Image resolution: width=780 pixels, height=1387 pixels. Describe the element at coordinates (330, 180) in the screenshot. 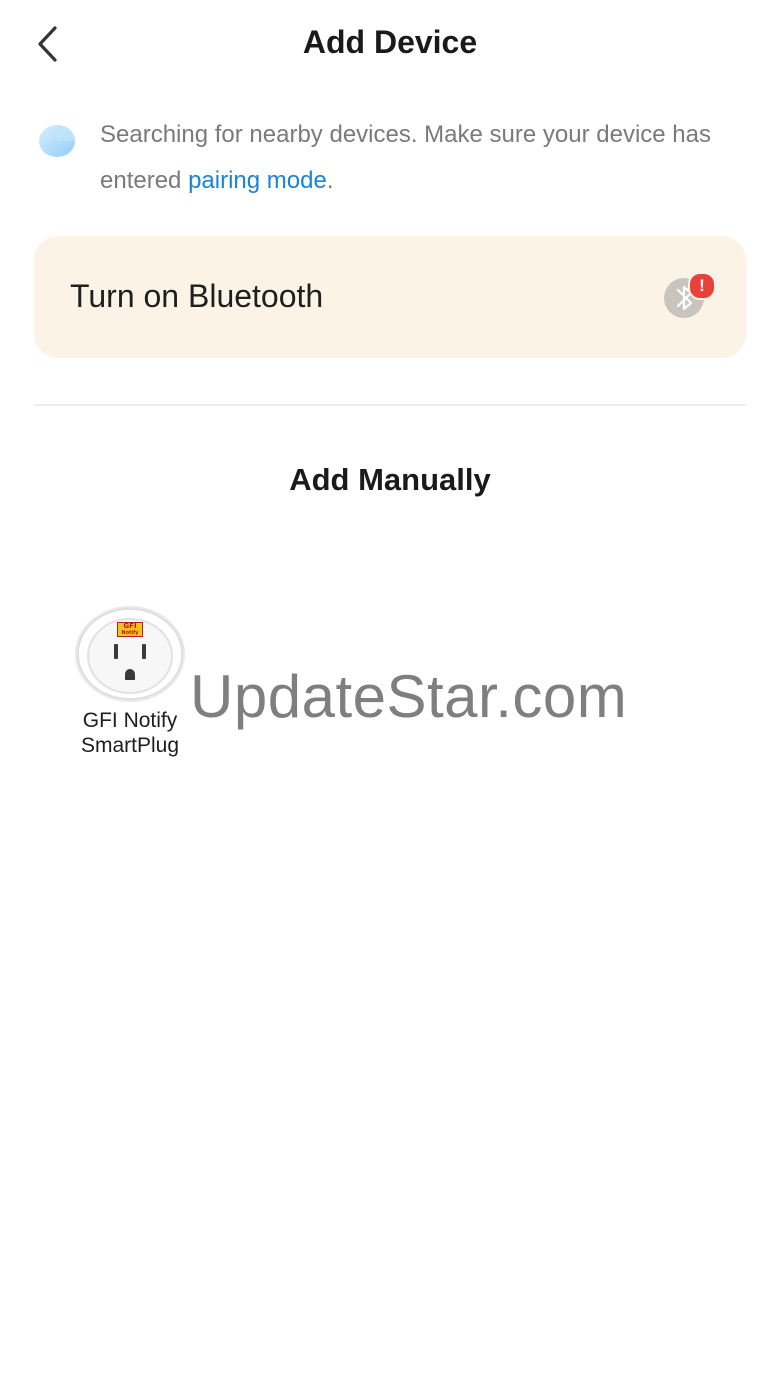

I see `search-hint-suffix: .` at that location.